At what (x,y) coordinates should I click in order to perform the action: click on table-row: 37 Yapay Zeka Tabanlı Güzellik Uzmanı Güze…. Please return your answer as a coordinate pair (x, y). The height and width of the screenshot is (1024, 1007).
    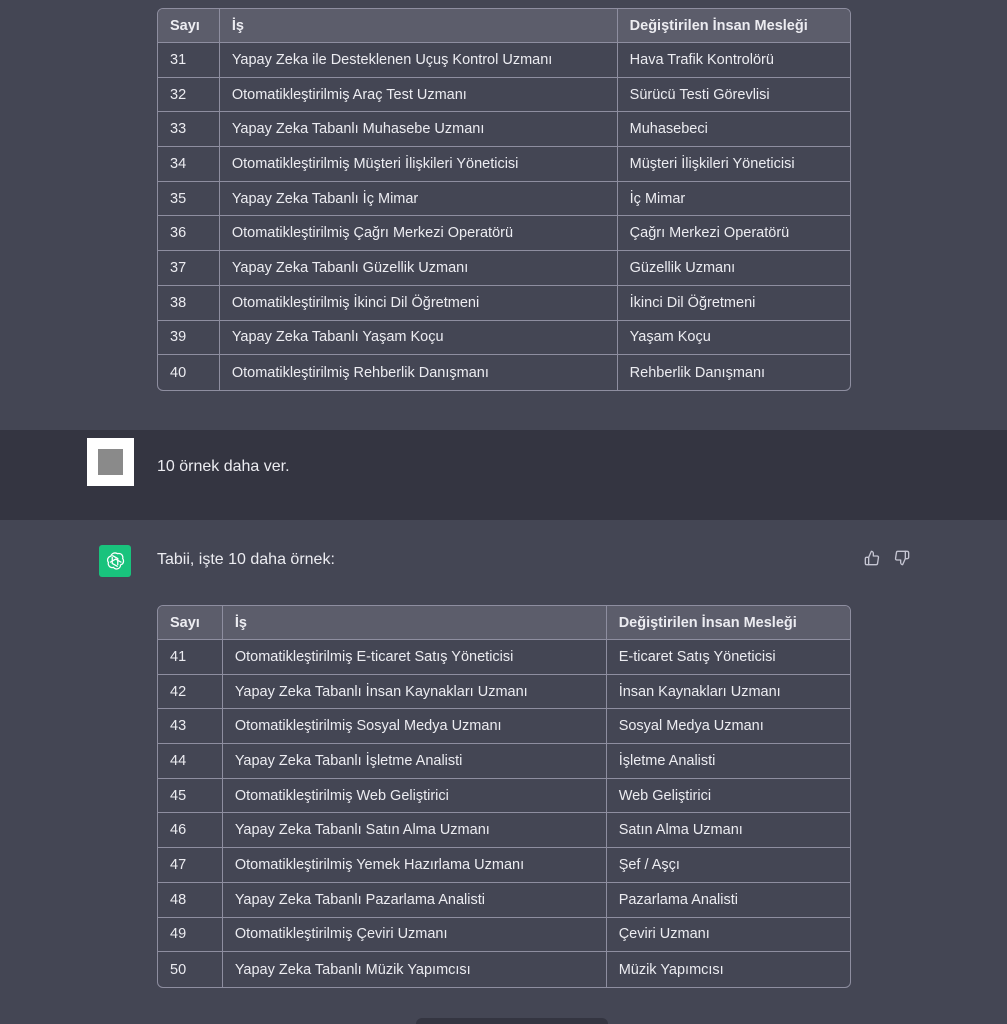
    Looking at the image, I should click on (504, 268).